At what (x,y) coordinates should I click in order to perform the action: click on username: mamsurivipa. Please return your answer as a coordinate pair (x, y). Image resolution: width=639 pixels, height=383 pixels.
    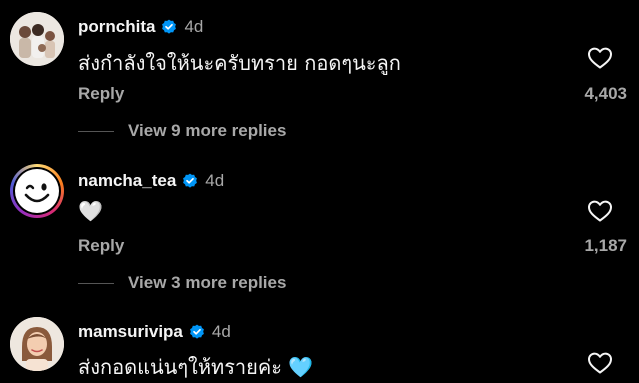
    Looking at the image, I should click on (130, 332).